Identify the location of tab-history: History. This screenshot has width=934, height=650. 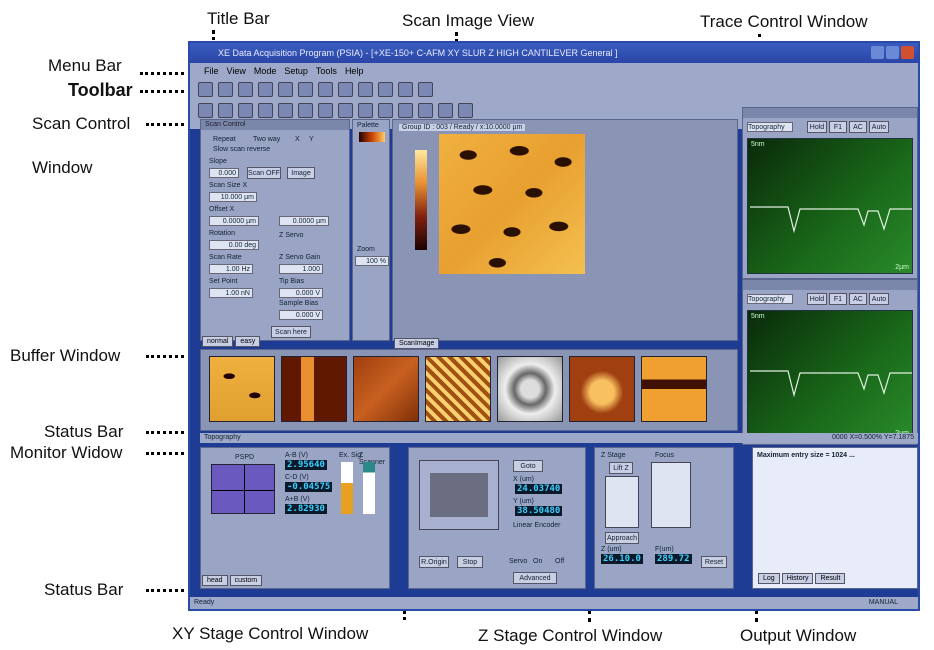
(797, 578).